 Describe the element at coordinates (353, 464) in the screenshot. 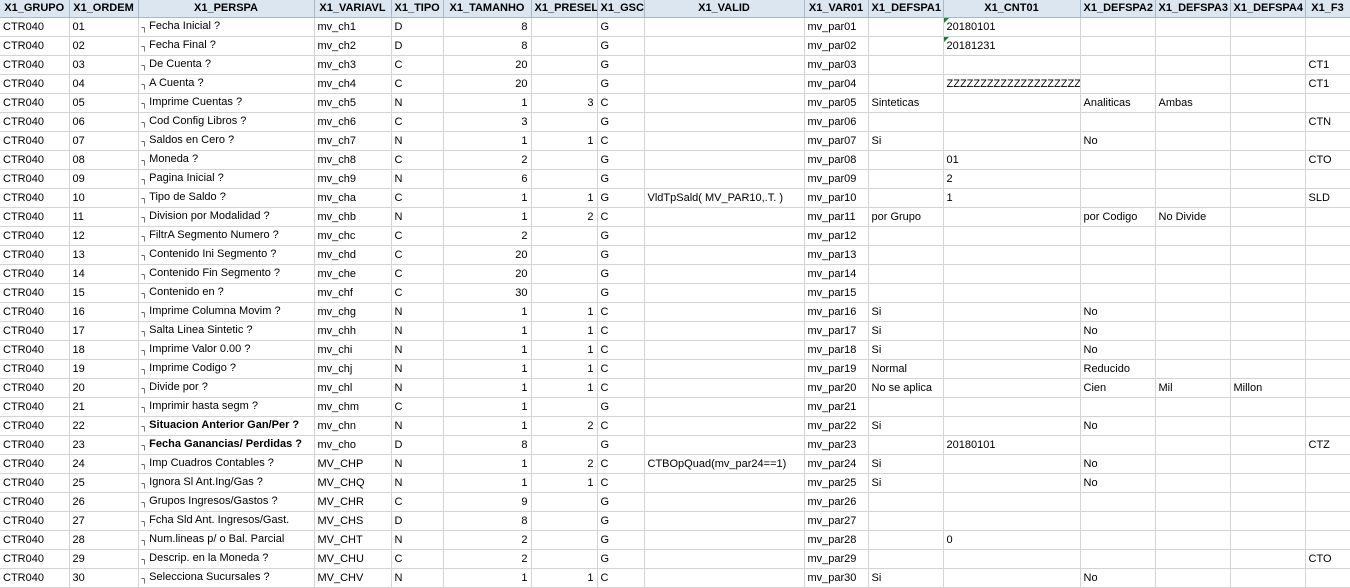

I see `cell-variavl: MV_CHP` at that location.